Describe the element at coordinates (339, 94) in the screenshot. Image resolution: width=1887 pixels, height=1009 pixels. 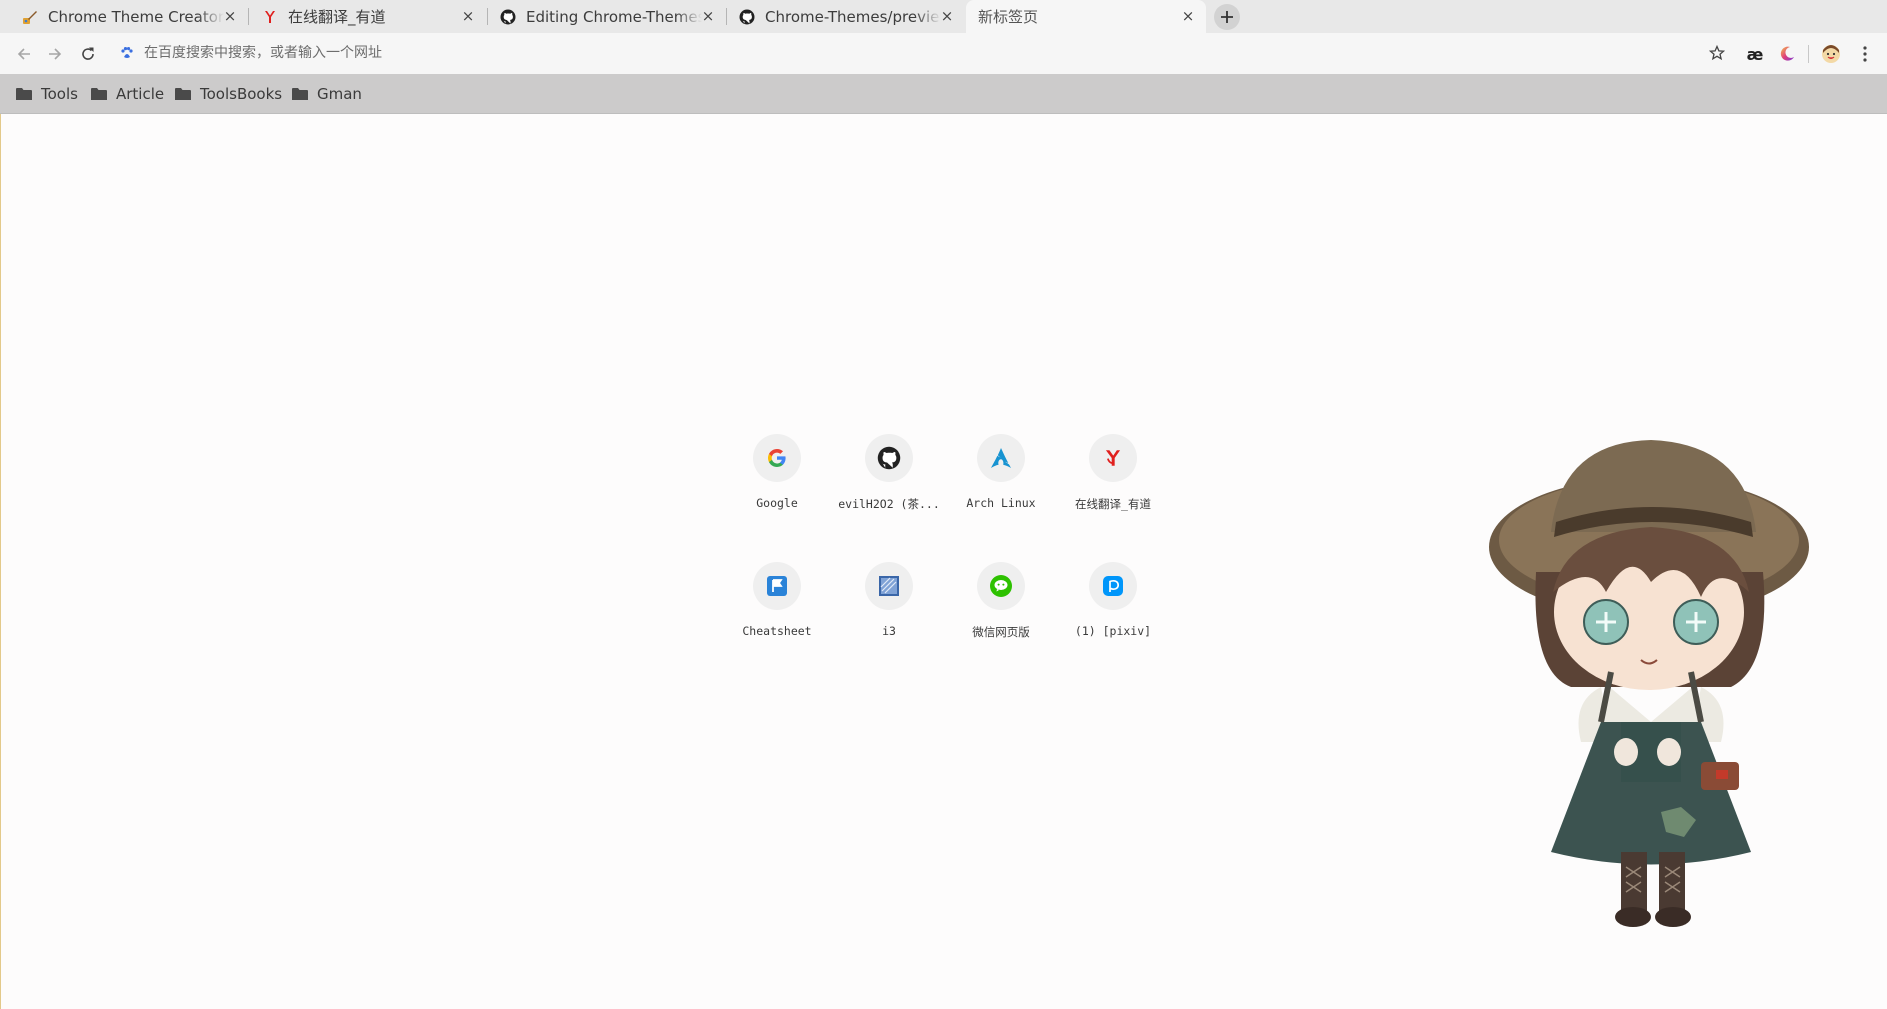
I see `bookmark-label: Gman` at that location.